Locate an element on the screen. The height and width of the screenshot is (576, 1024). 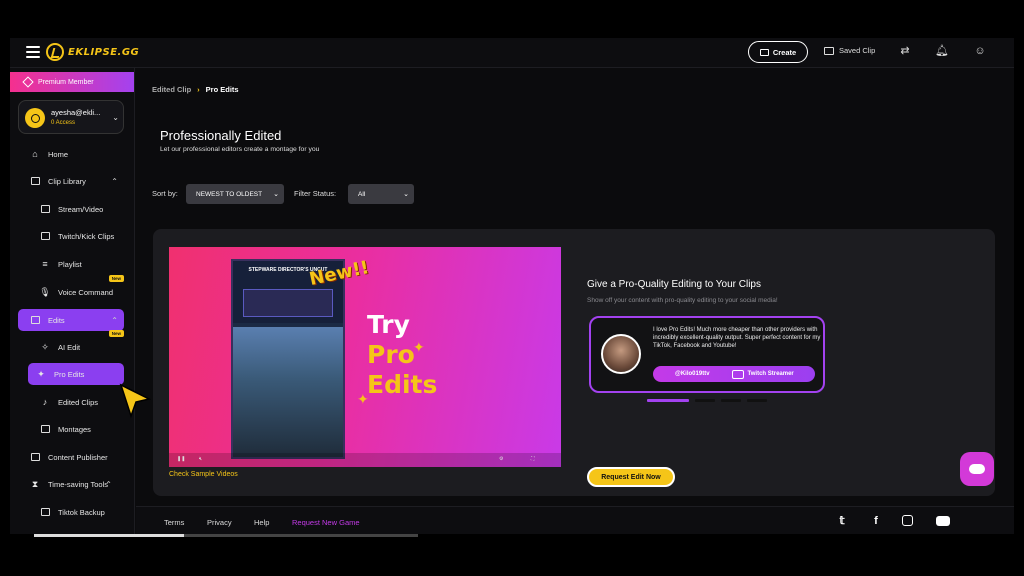
sidebar-item-montages: Montages is located at coordinates (71, 429).